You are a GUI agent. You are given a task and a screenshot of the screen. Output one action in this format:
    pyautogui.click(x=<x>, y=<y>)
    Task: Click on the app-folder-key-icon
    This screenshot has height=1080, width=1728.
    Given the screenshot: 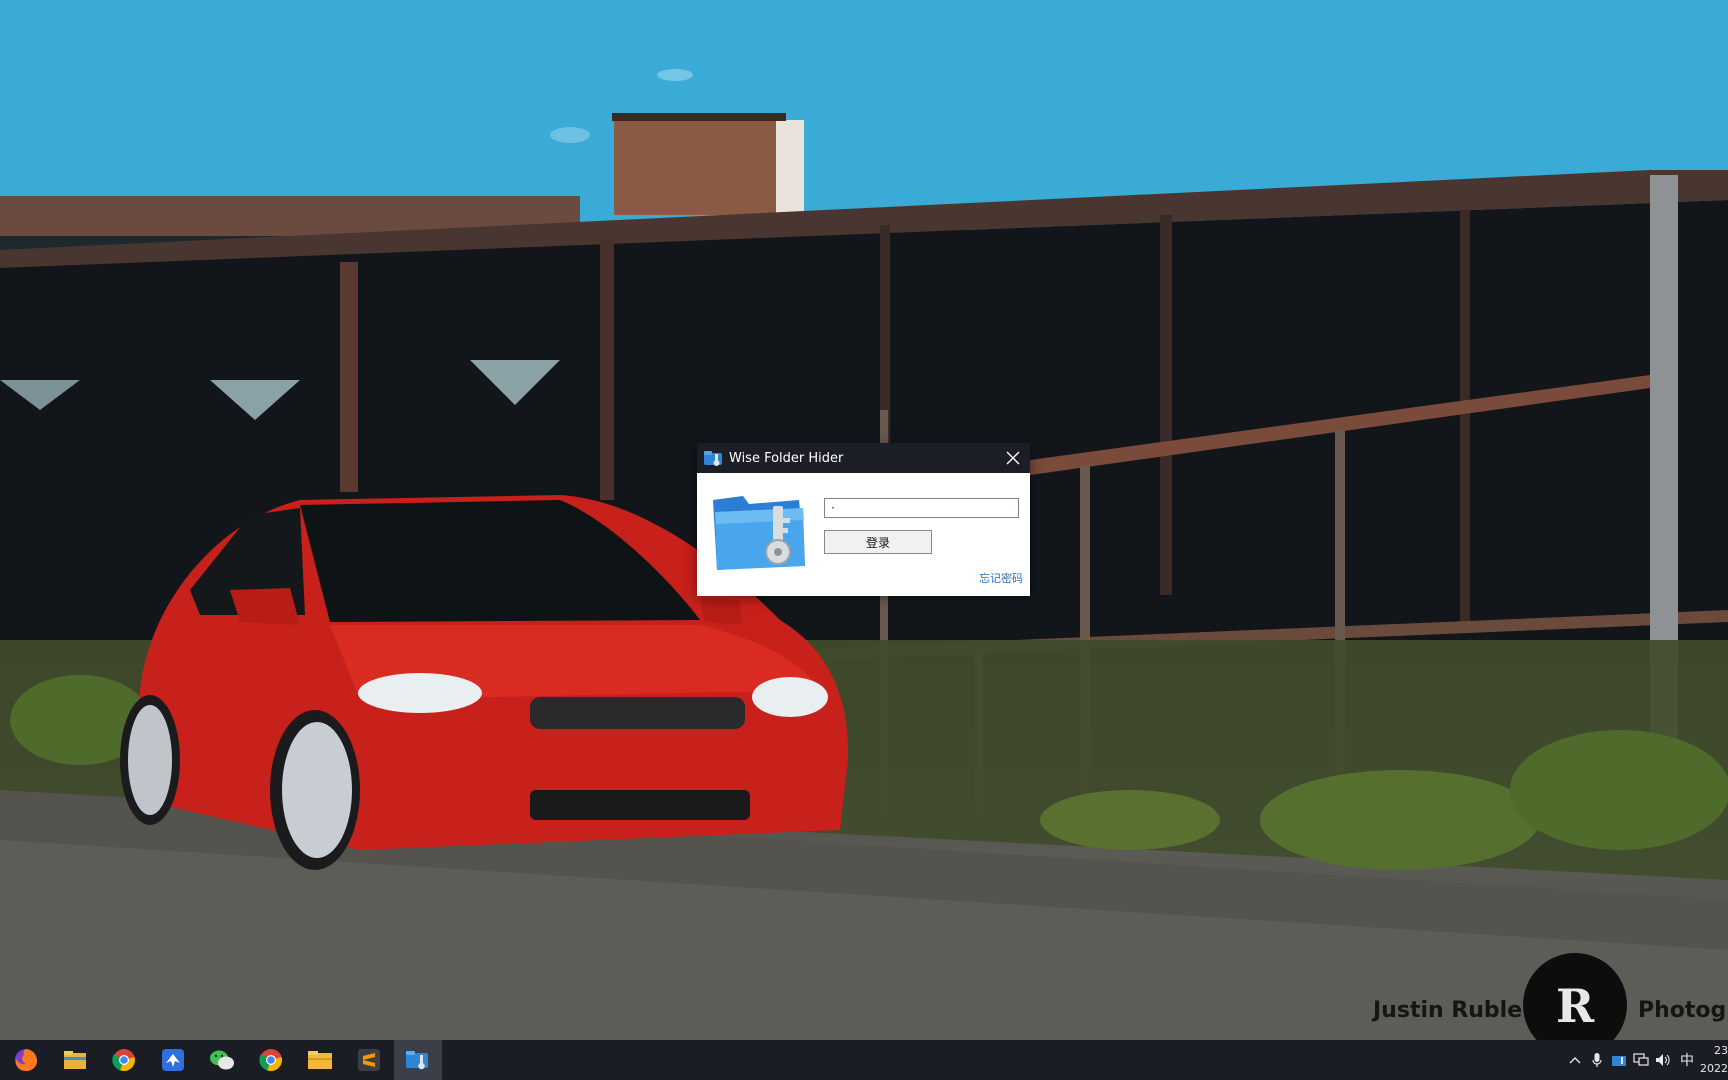 What is the action you would take?
    pyautogui.click(x=713, y=458)
    